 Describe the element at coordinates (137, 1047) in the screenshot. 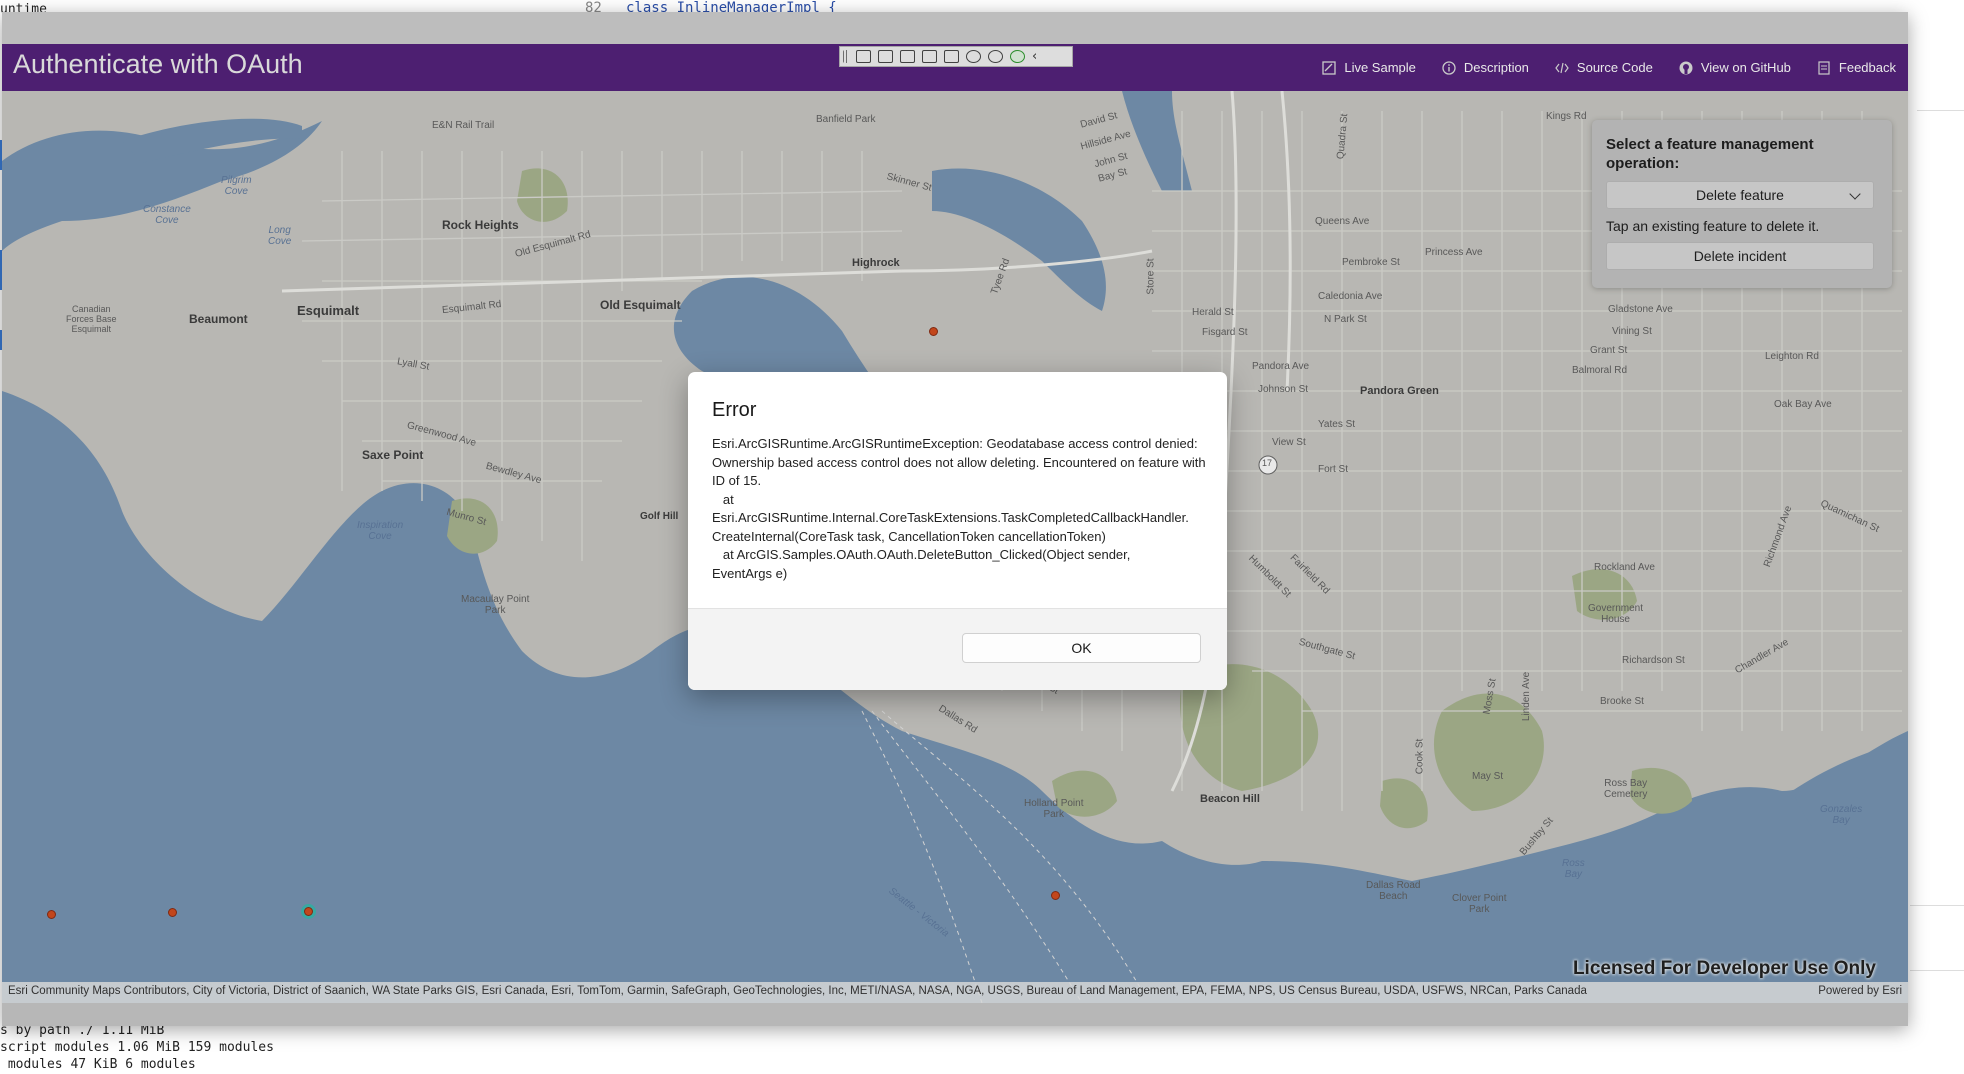

I see `terminal-line: script modules 1.06 MiB 159 modules` at that location.